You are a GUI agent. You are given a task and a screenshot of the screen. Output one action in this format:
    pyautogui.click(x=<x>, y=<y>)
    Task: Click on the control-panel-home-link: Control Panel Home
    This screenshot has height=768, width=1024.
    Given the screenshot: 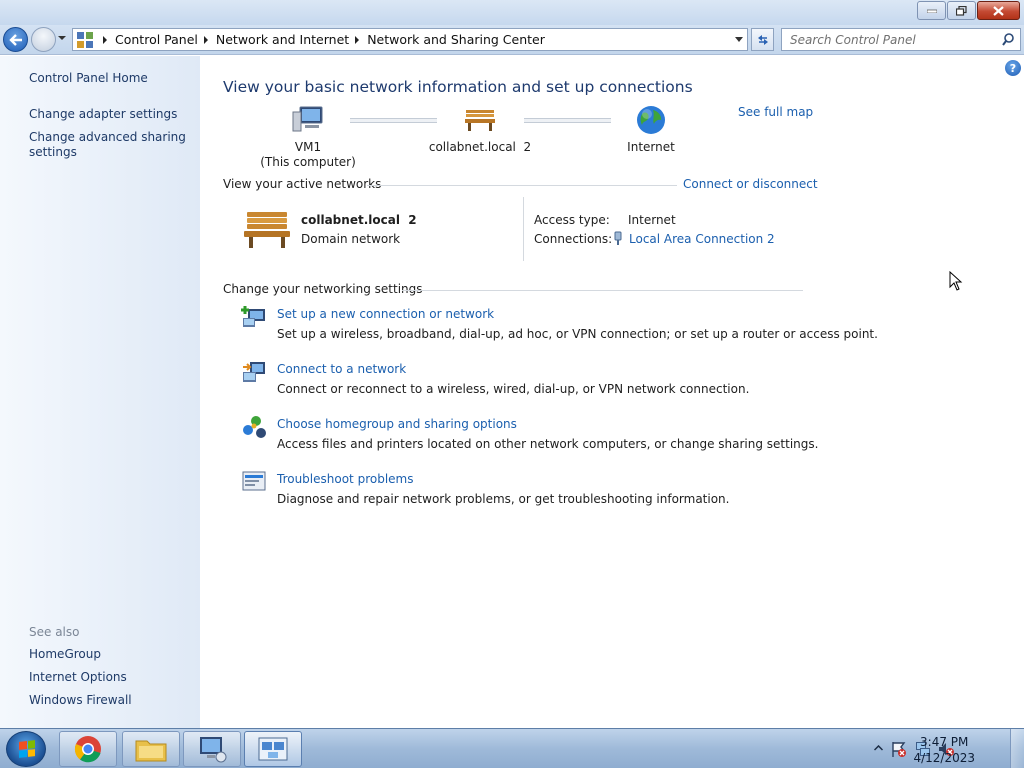 What is the action you would take?
    pyautogui.click(x=88, y=78)
    